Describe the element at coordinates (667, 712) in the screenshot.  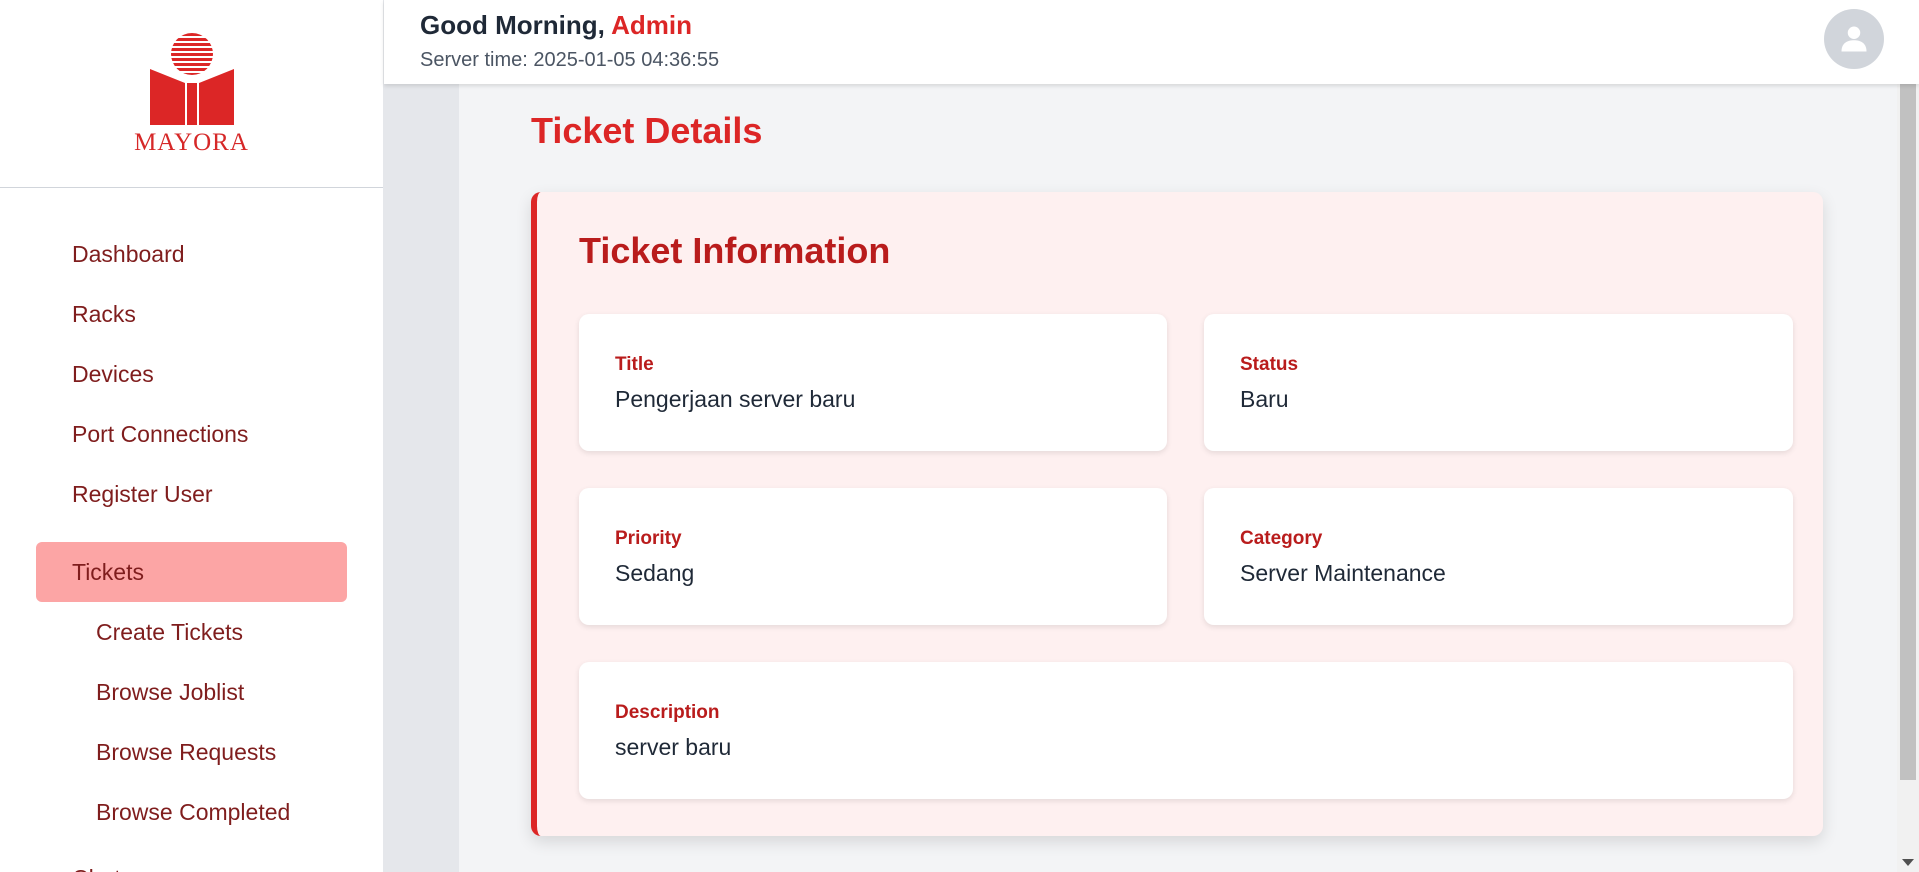
I see `field-label: Description` at that location.